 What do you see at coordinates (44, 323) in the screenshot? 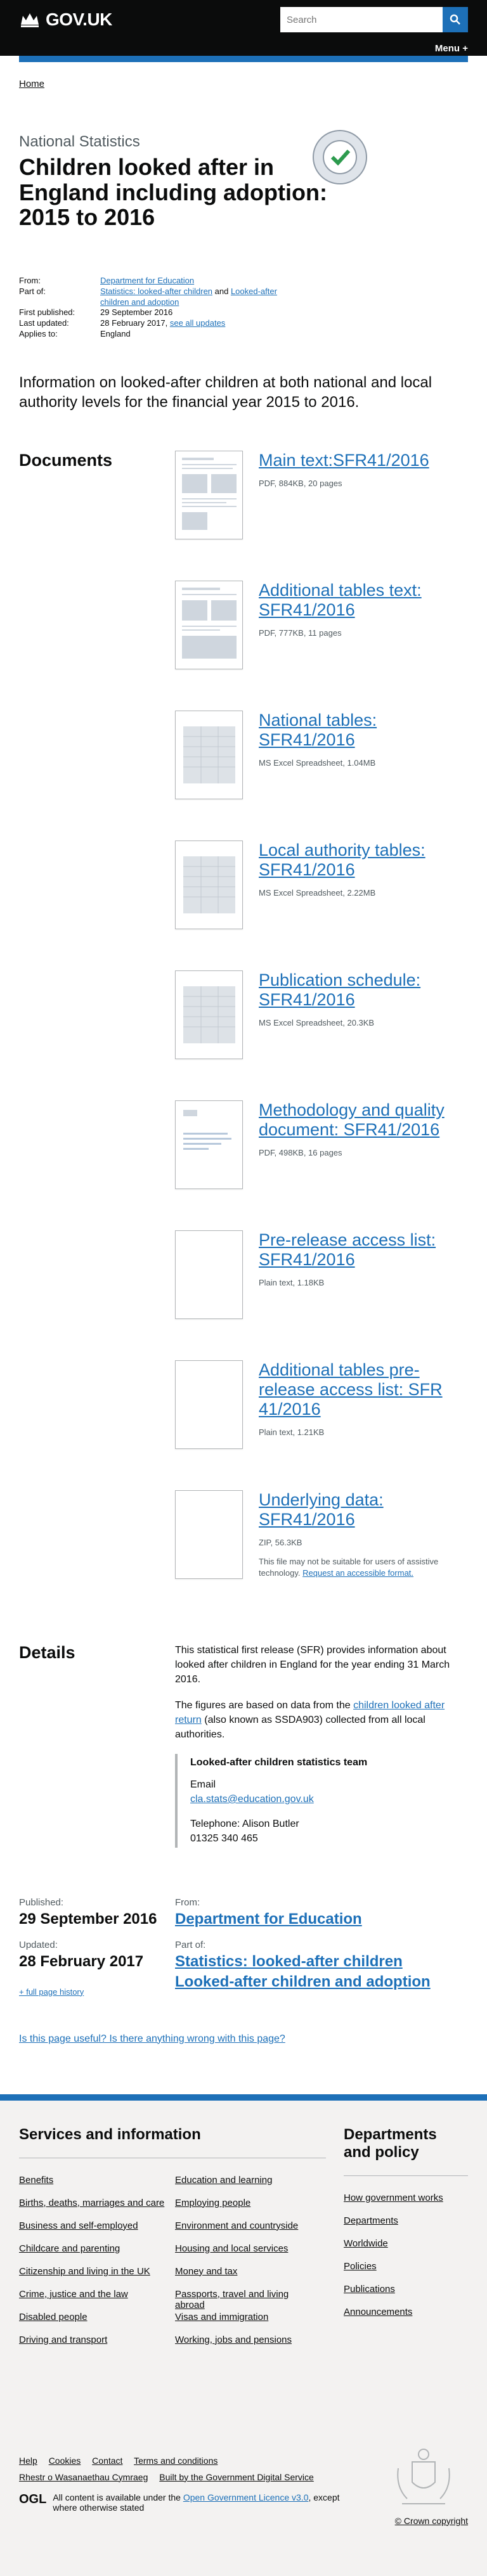
I see `meta-last-updated-label: Last updated:` at bounding box center [44, 323].